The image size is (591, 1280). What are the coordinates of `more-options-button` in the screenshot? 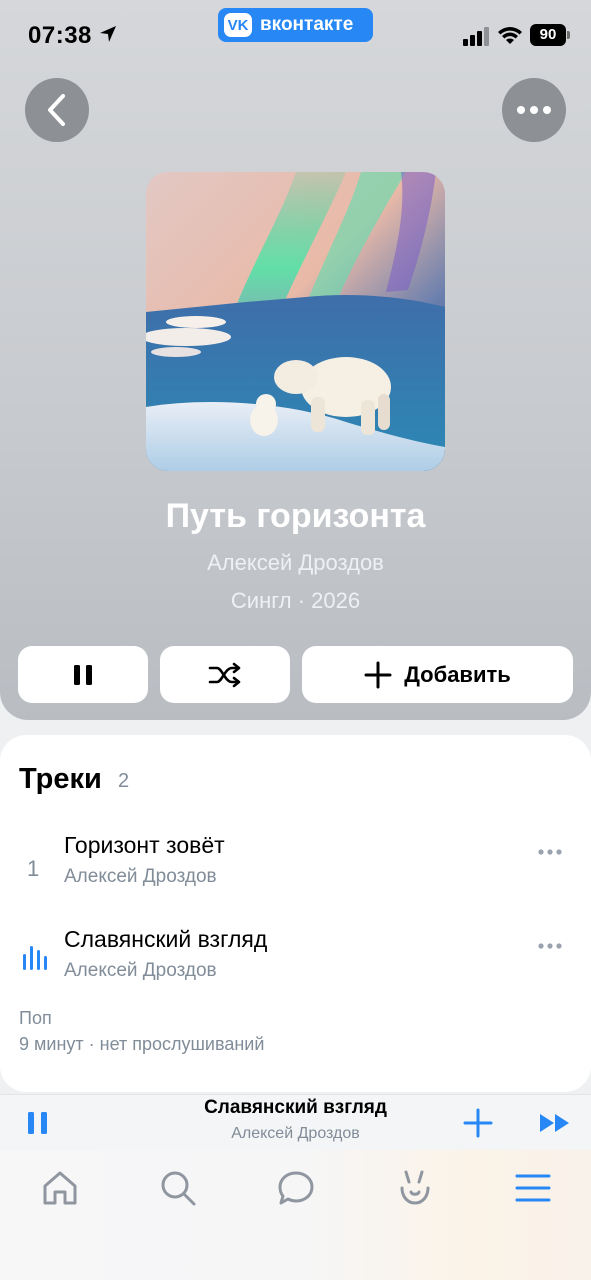 It's located at (534, 110).